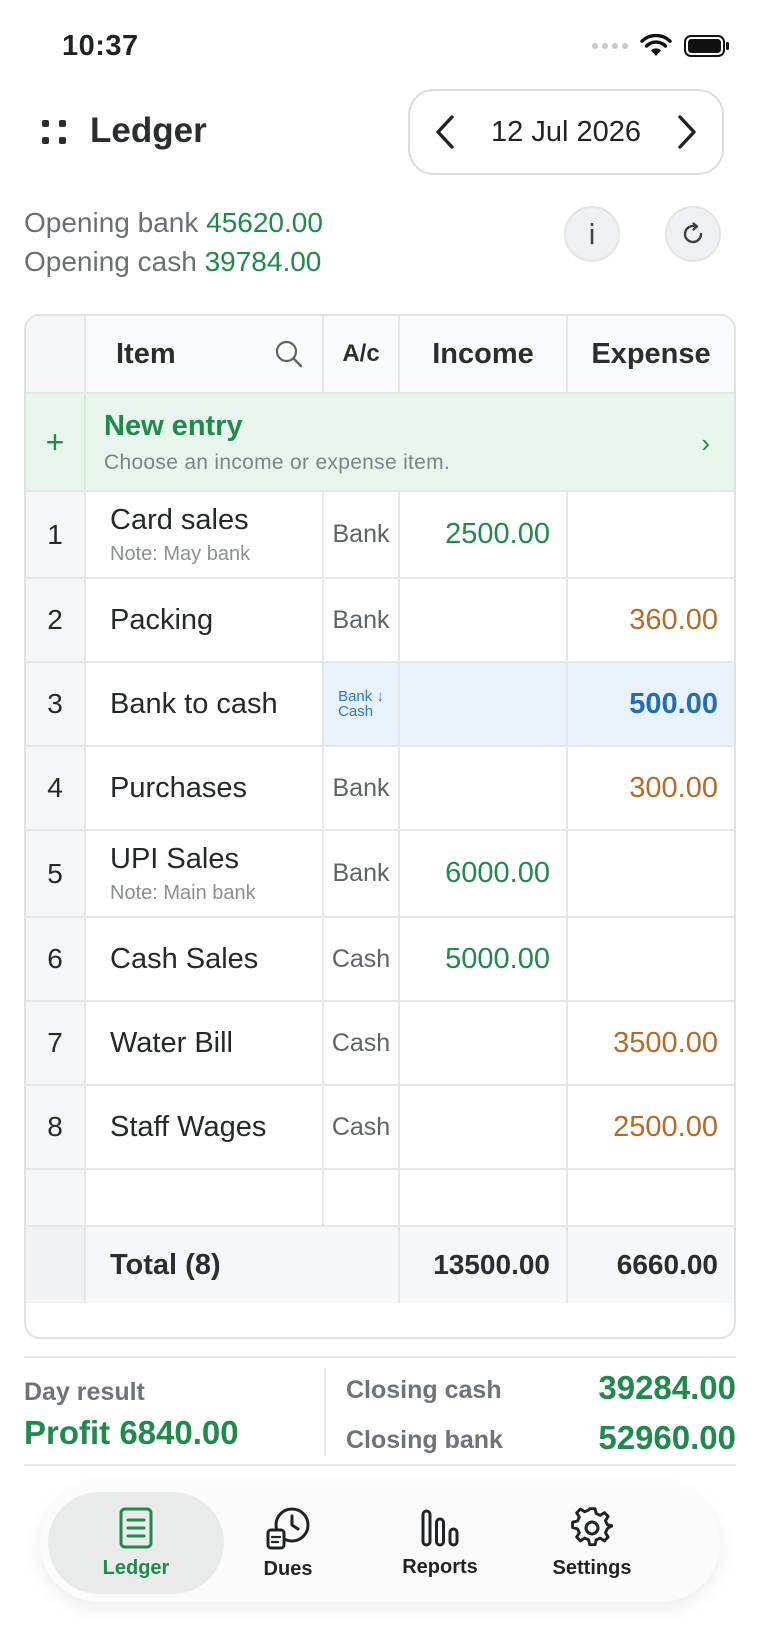 Image resolution: width=760 pixels, height=1645 pixels. I want to click on ledger-document-icon, so click(136, 1527).